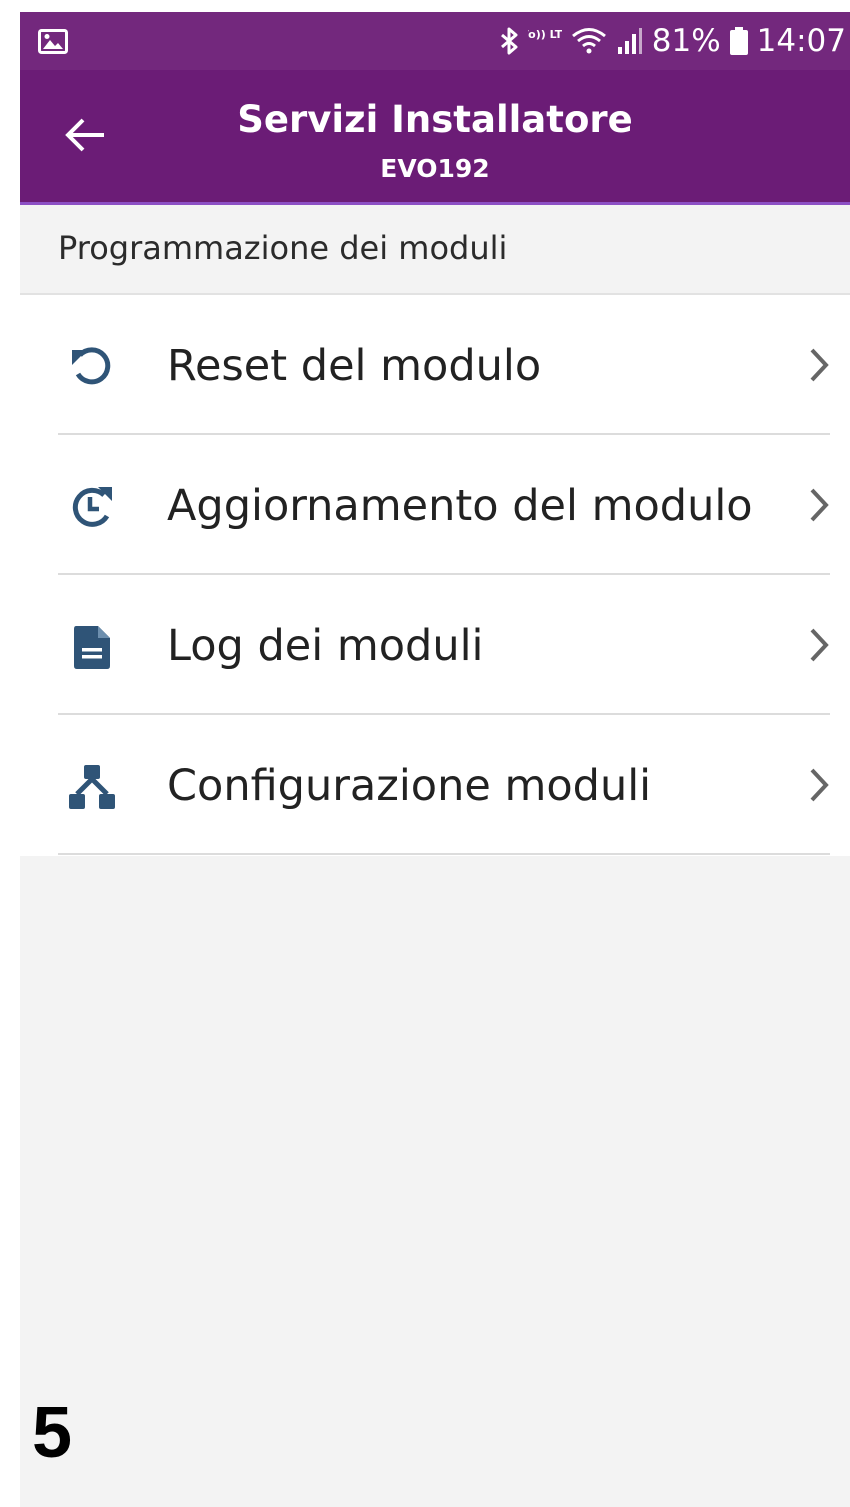  I want to click on clock: 14:07, so click(801, 41).